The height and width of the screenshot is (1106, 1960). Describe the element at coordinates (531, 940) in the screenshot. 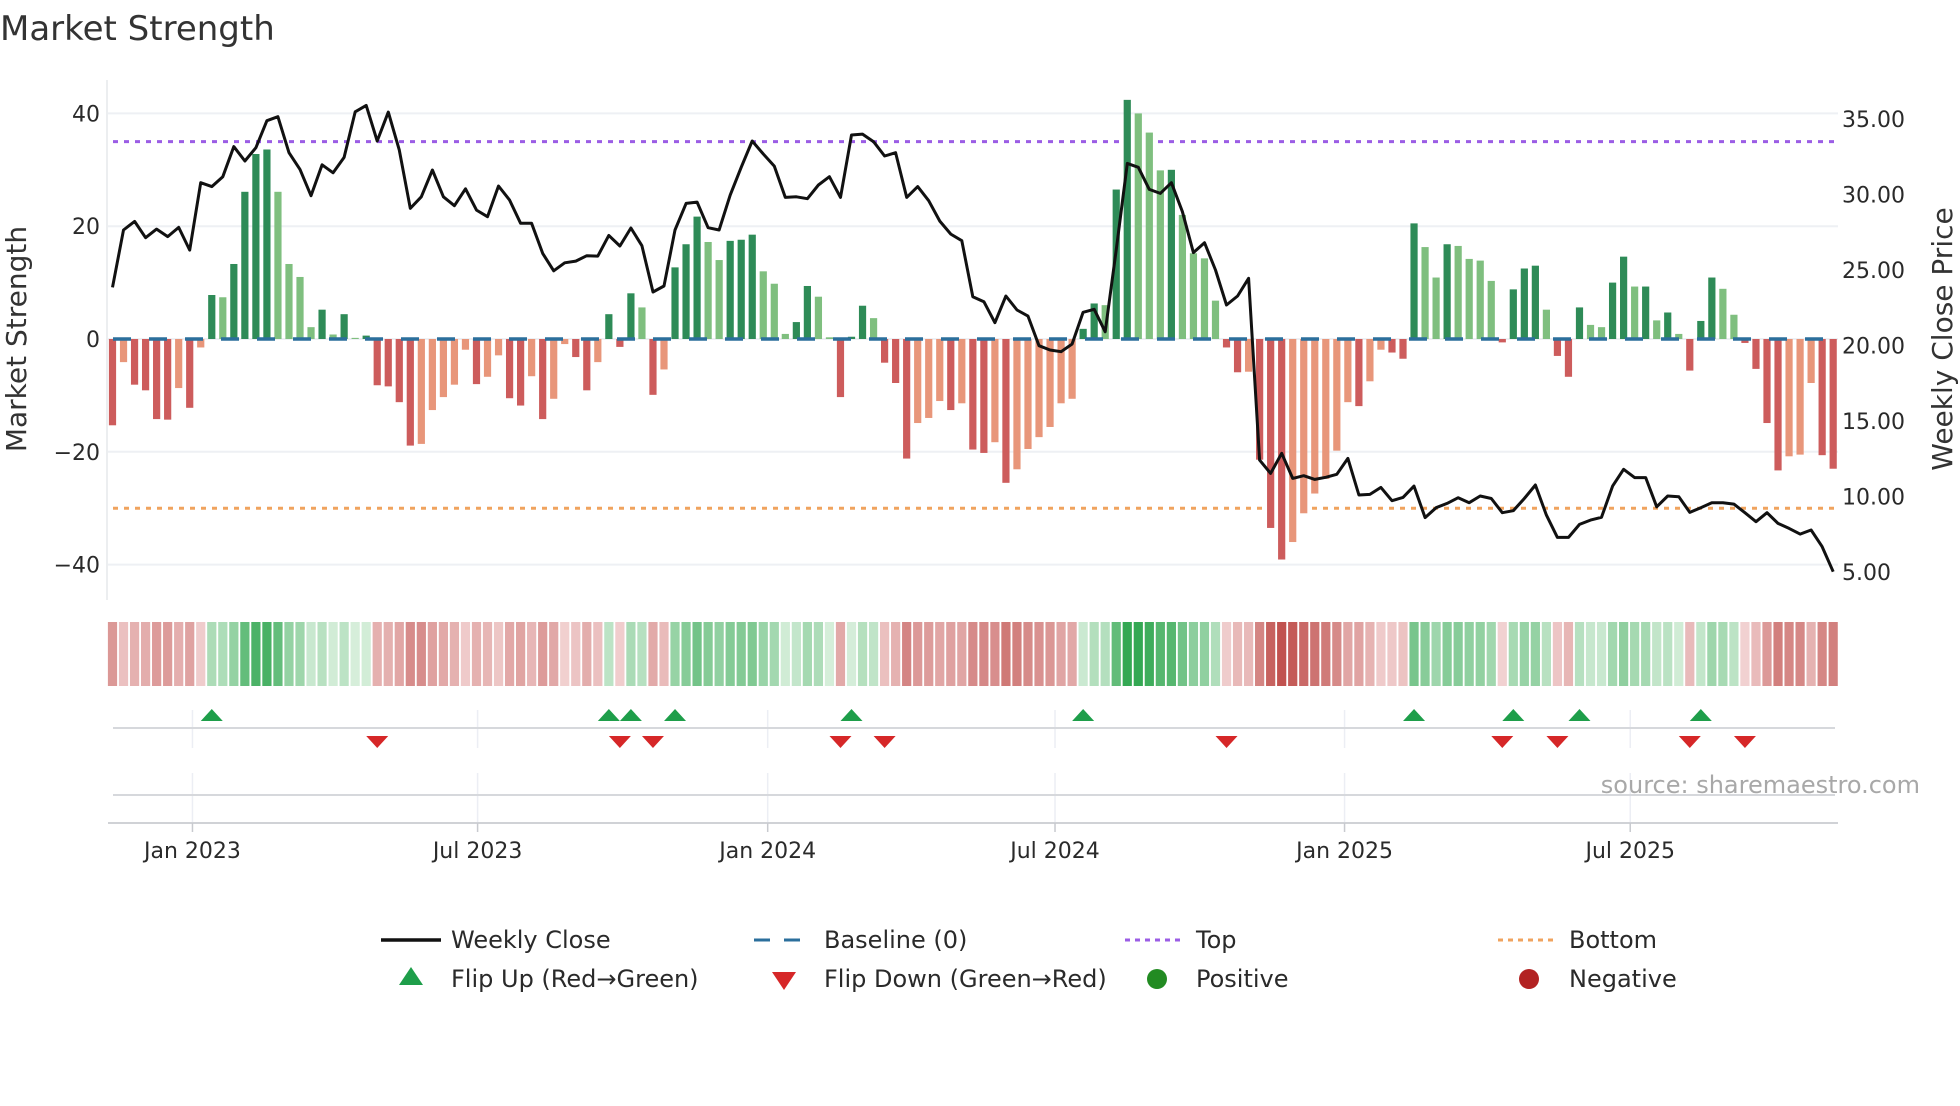

I see `legend-weekly-close-label: Weekly Close` at that location.